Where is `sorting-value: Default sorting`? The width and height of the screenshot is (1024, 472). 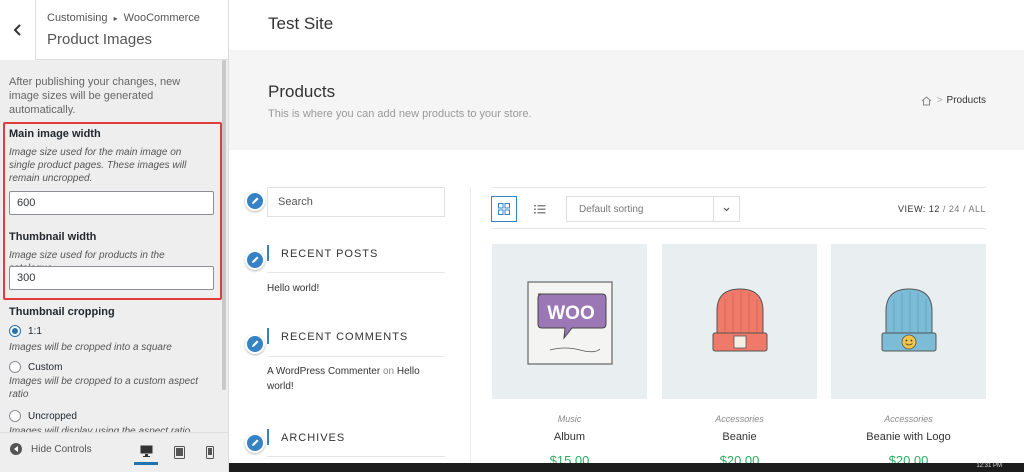
sorting-value: Default sorting is located at coordinates (611, 209).